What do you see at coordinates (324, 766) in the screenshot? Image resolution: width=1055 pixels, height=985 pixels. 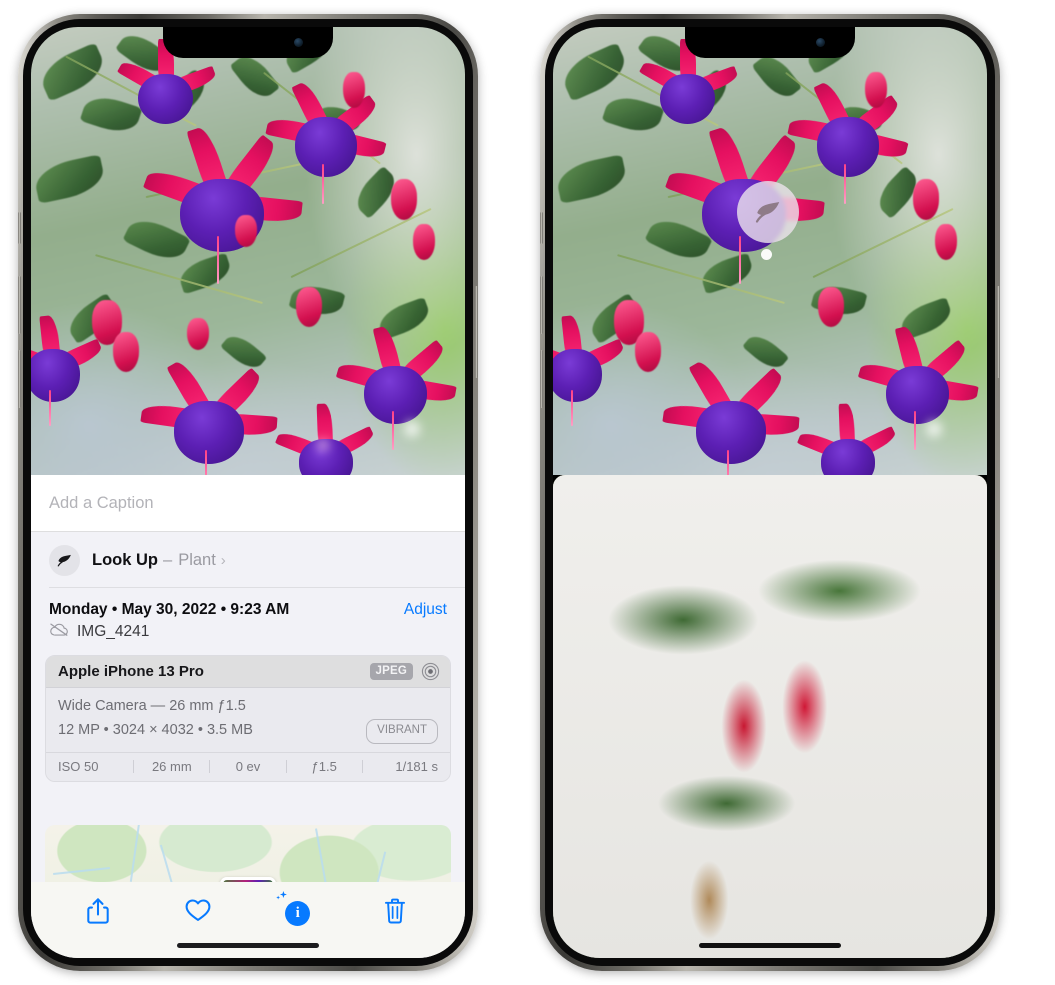 I see `exif-stat-aperture: ƒ1.5` at bounding box center [324, 766].